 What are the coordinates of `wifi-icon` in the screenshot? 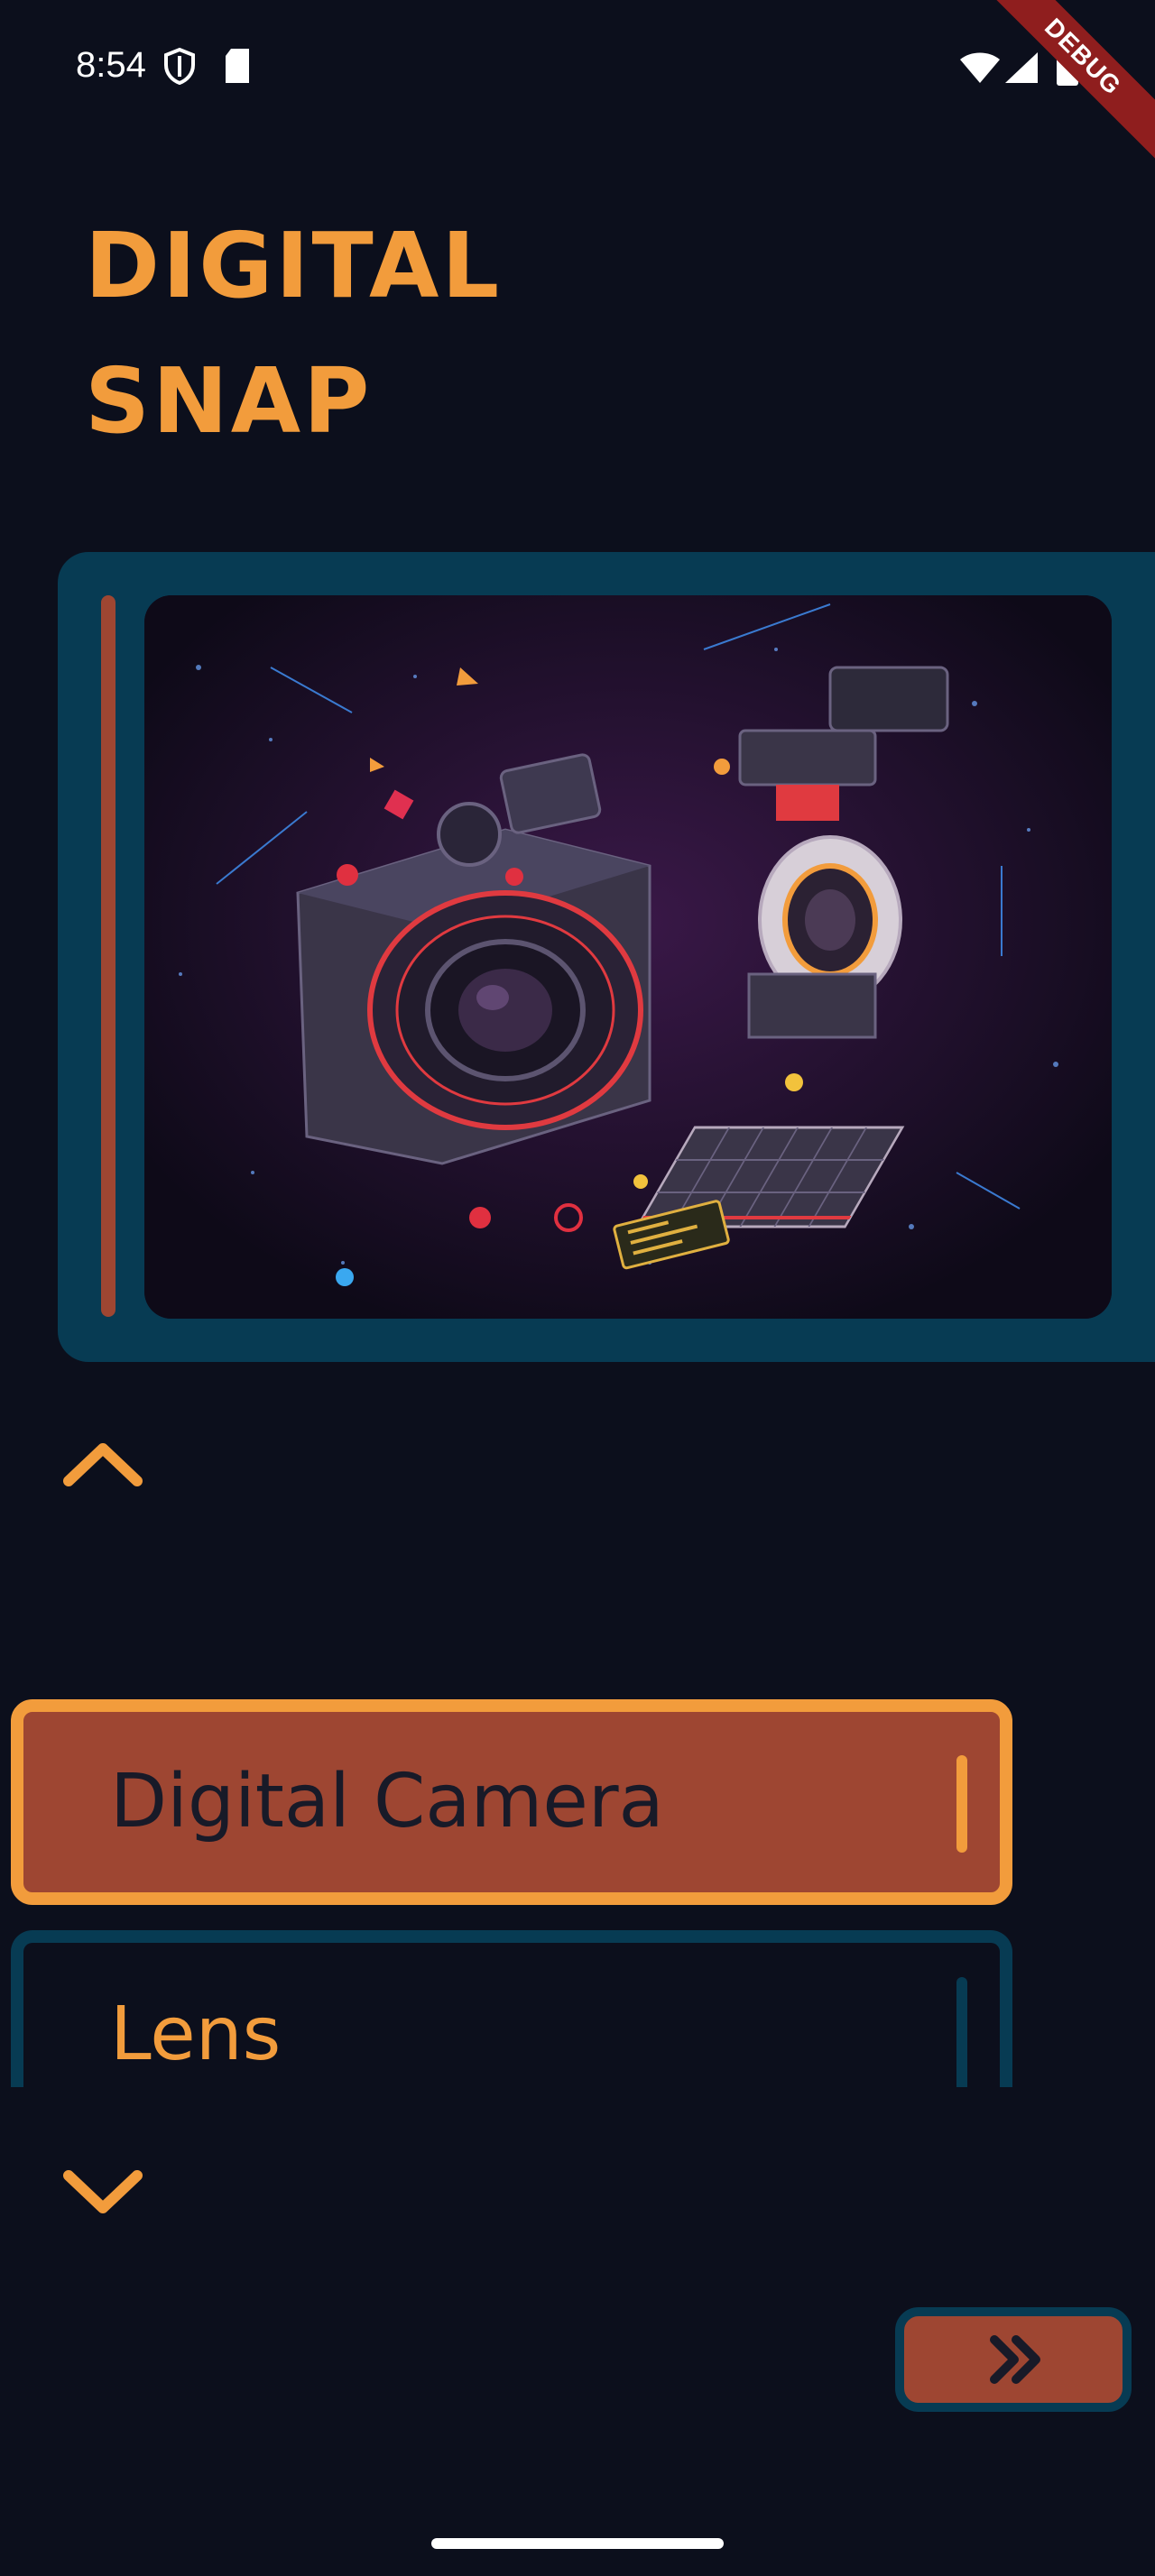 It's located at (980, 69).